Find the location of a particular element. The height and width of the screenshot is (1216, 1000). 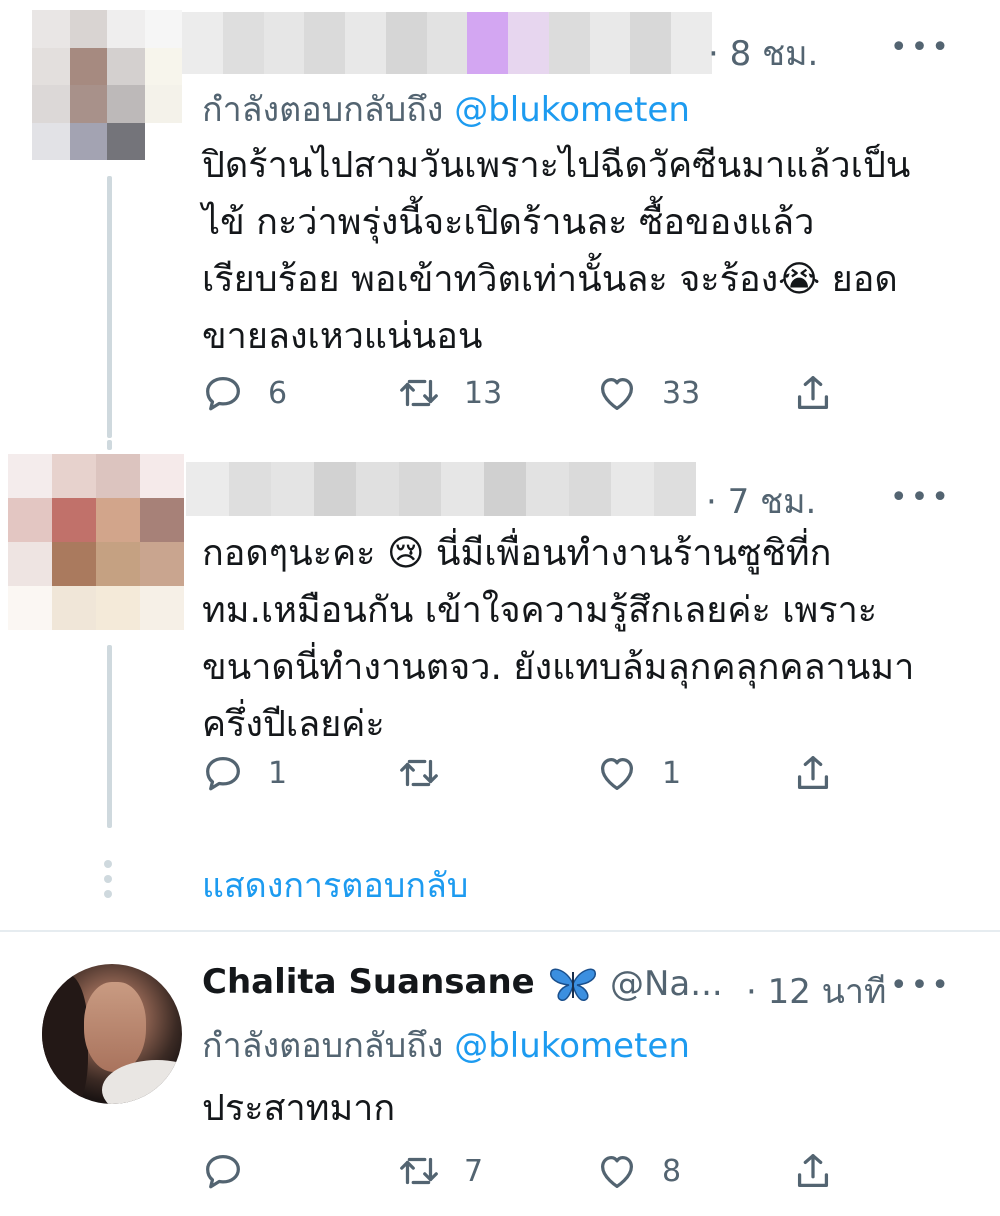

display-name: Chalita Suansane is located at coordinates (400, 983).